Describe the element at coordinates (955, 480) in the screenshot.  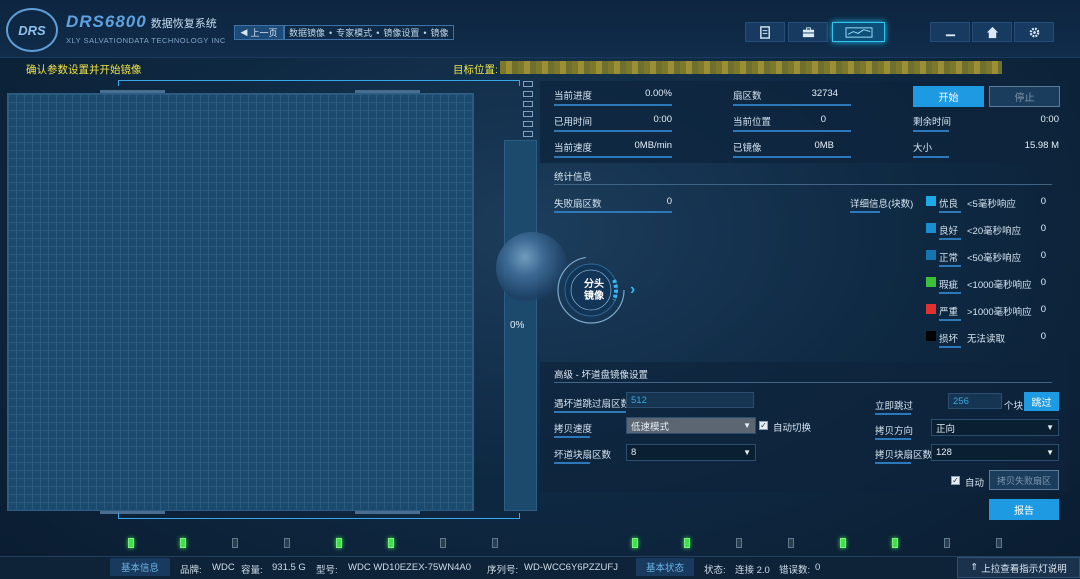
I see `auto-checkbox: ✓` at that location.